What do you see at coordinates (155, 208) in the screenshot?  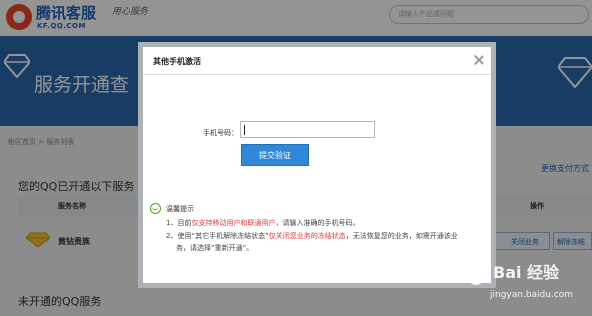 I see `smile-icon` at bounding box center [155, 208].